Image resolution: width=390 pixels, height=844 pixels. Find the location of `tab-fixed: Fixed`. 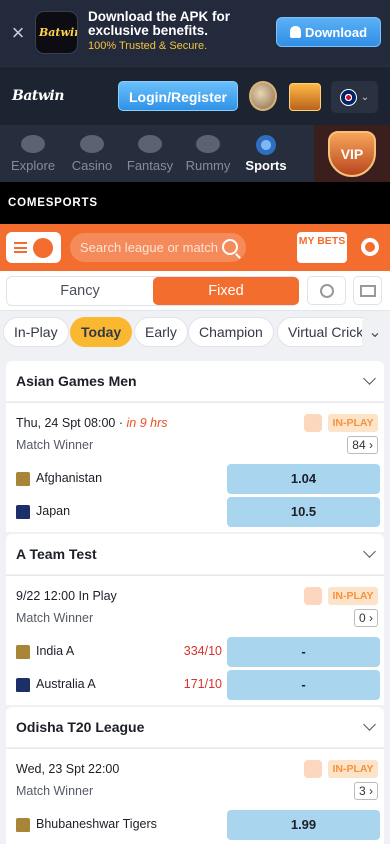

tab-fixed: Fixed is located at coordinates (226, 291).